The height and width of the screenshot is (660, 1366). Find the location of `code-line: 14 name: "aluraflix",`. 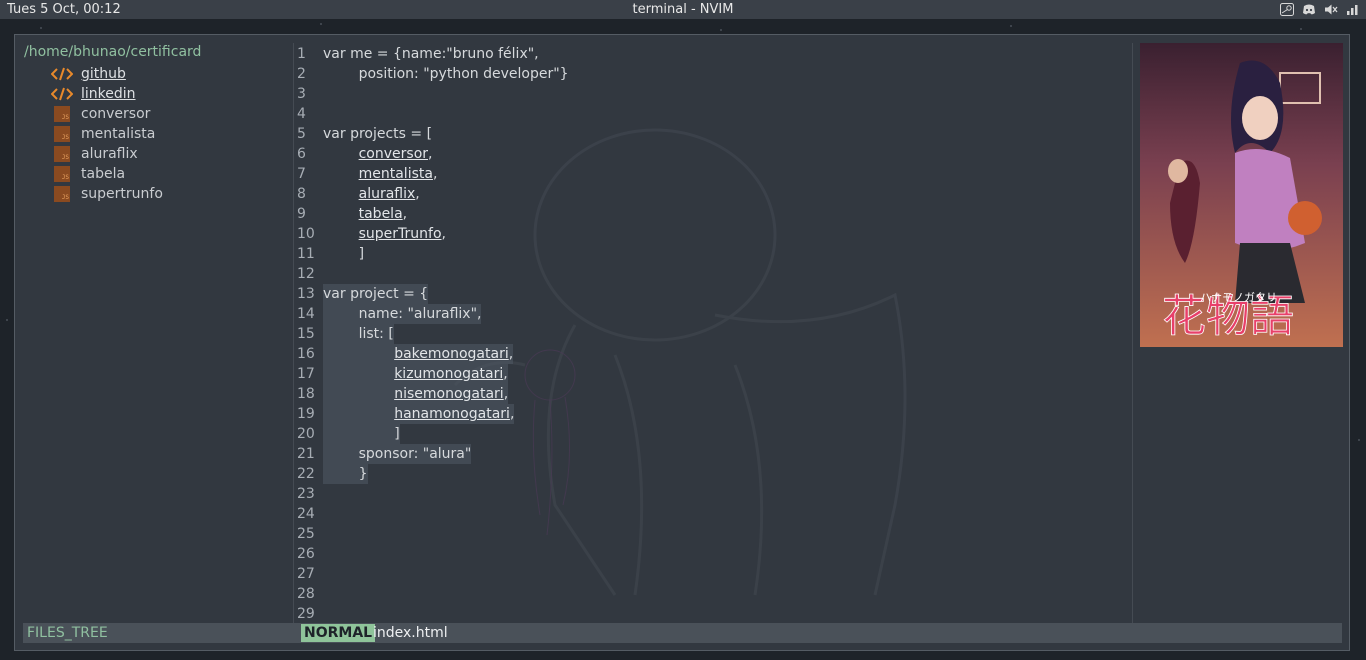

code-line: 14 name: "aluraflix", is located at coordinates (713, 314).